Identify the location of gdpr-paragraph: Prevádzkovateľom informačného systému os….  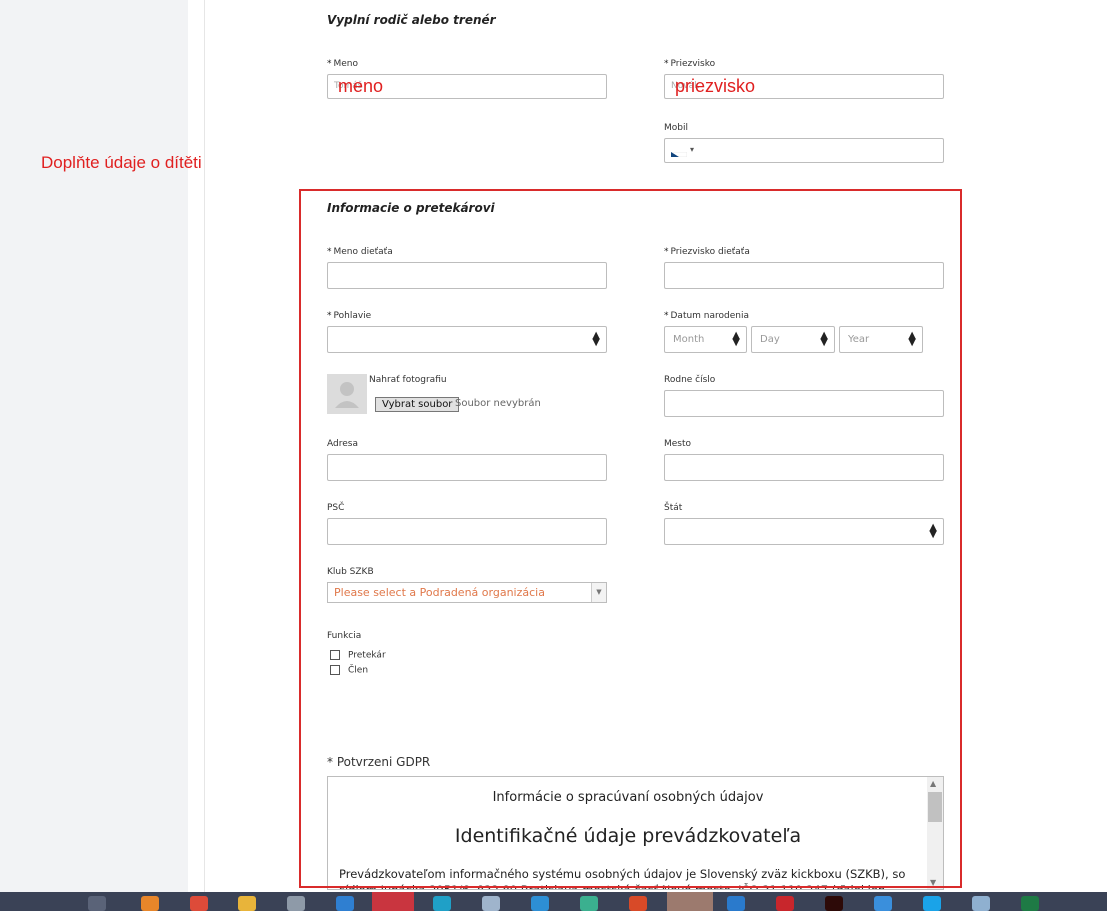
(622, 878).